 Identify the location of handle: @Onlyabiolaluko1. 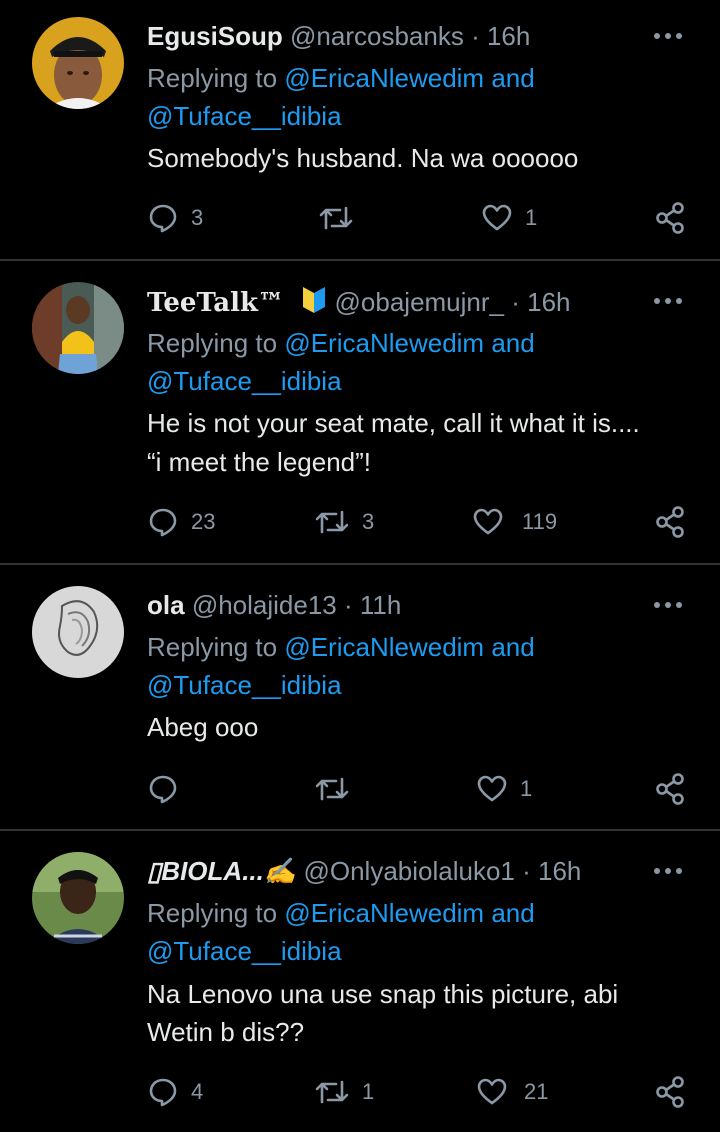
(408, 871).